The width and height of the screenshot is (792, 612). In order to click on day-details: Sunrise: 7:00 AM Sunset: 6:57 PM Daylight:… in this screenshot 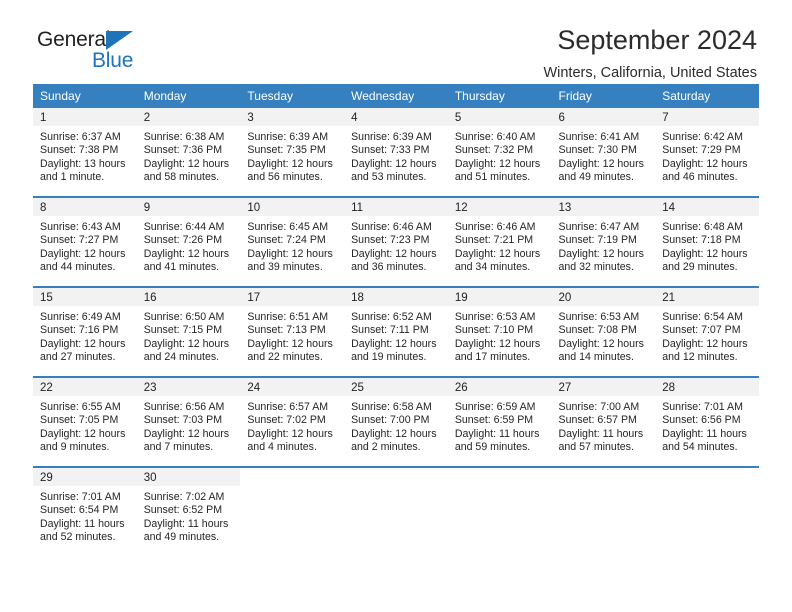, I will do `click(604, 425)`.